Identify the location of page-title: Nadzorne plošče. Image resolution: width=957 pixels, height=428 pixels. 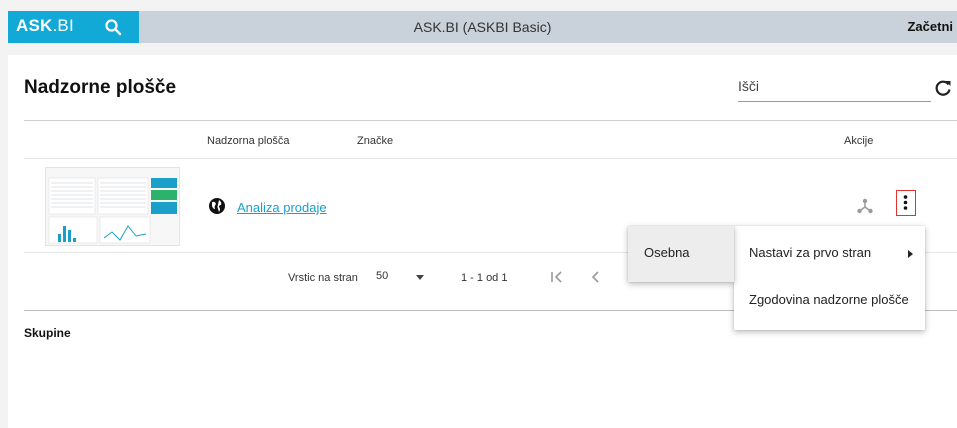
(100, 87).